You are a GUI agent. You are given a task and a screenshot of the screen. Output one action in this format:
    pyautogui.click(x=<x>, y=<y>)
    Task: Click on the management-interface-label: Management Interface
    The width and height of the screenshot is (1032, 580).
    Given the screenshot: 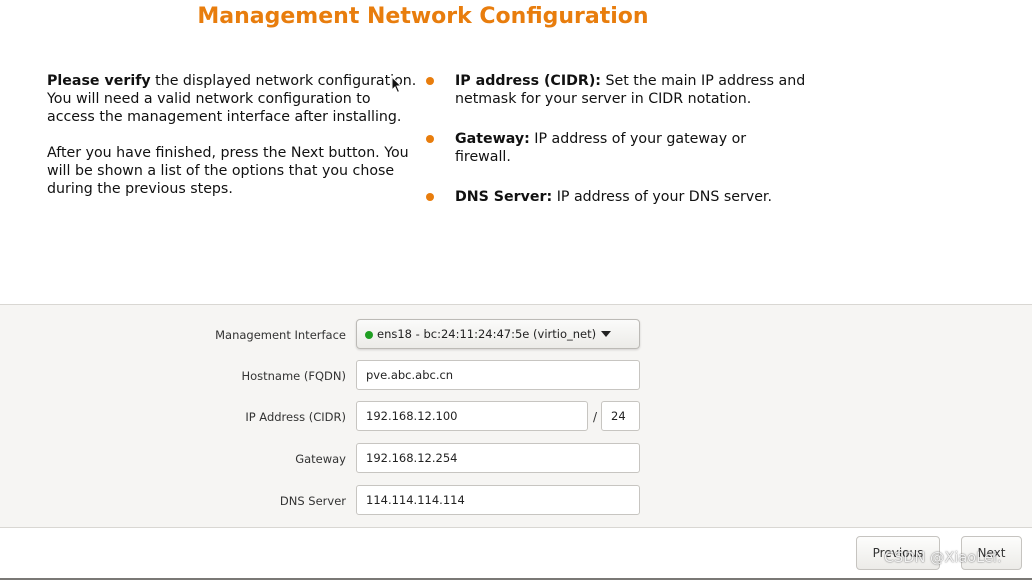 What is the action you would take?
    pyautogui.click(x=280, y=335)
    